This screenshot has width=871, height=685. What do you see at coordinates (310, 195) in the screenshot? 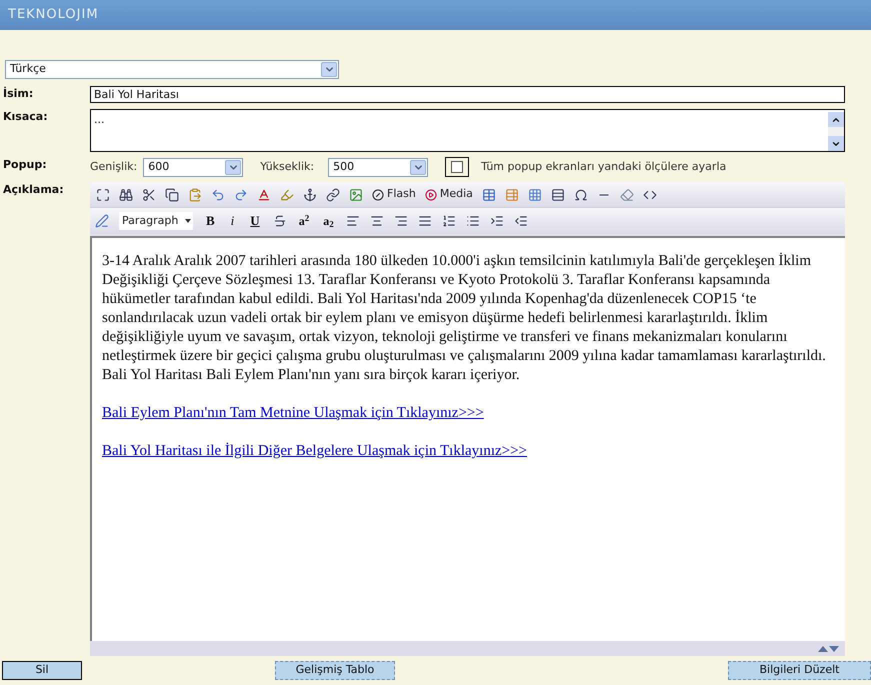
I see `anchor-icon` at bounding box center [310, 195].